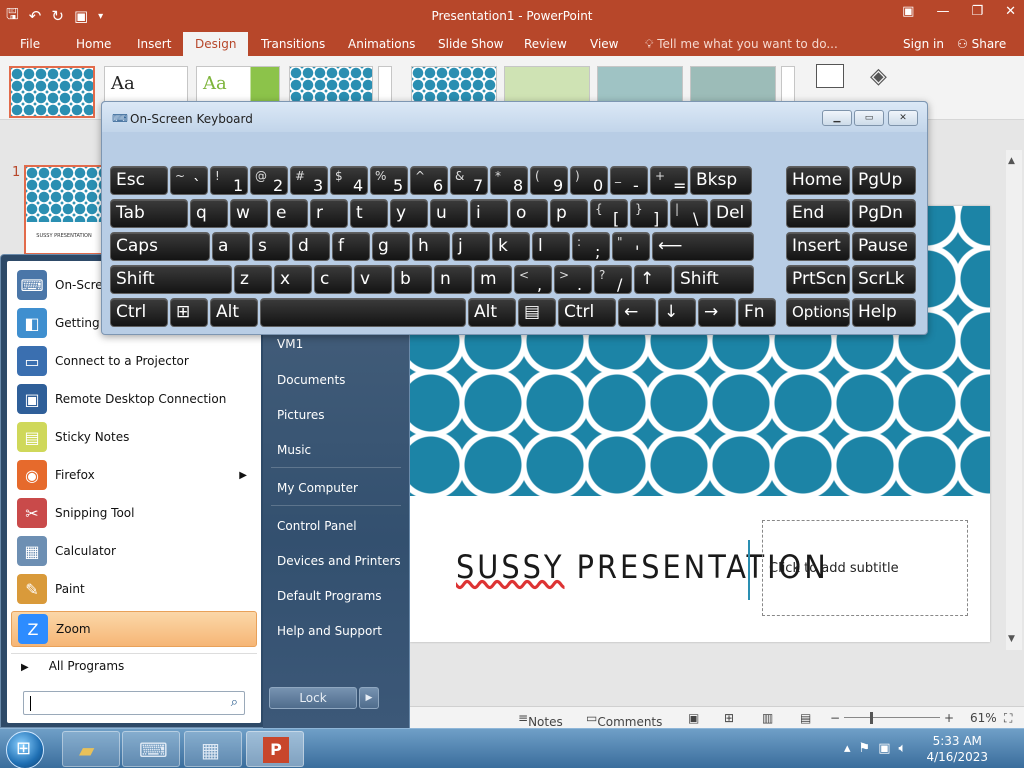  What do you see at coordinates (1011, 161) in the screenshot?
I see `scroll-up-icon: ▲` at bounding box center [1011, 161].